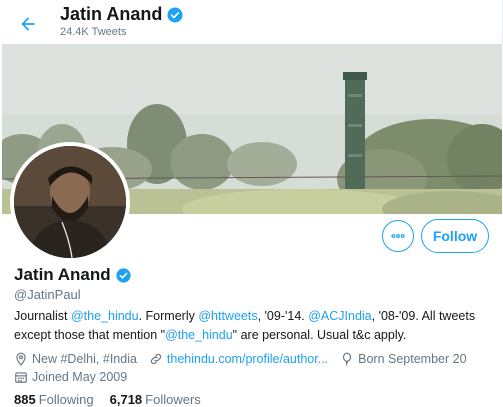 The image size is (503, 407). Describe the element at coordinates (412, 359) in the screenshot. I see `birthday-text: Born September 20` at that location.